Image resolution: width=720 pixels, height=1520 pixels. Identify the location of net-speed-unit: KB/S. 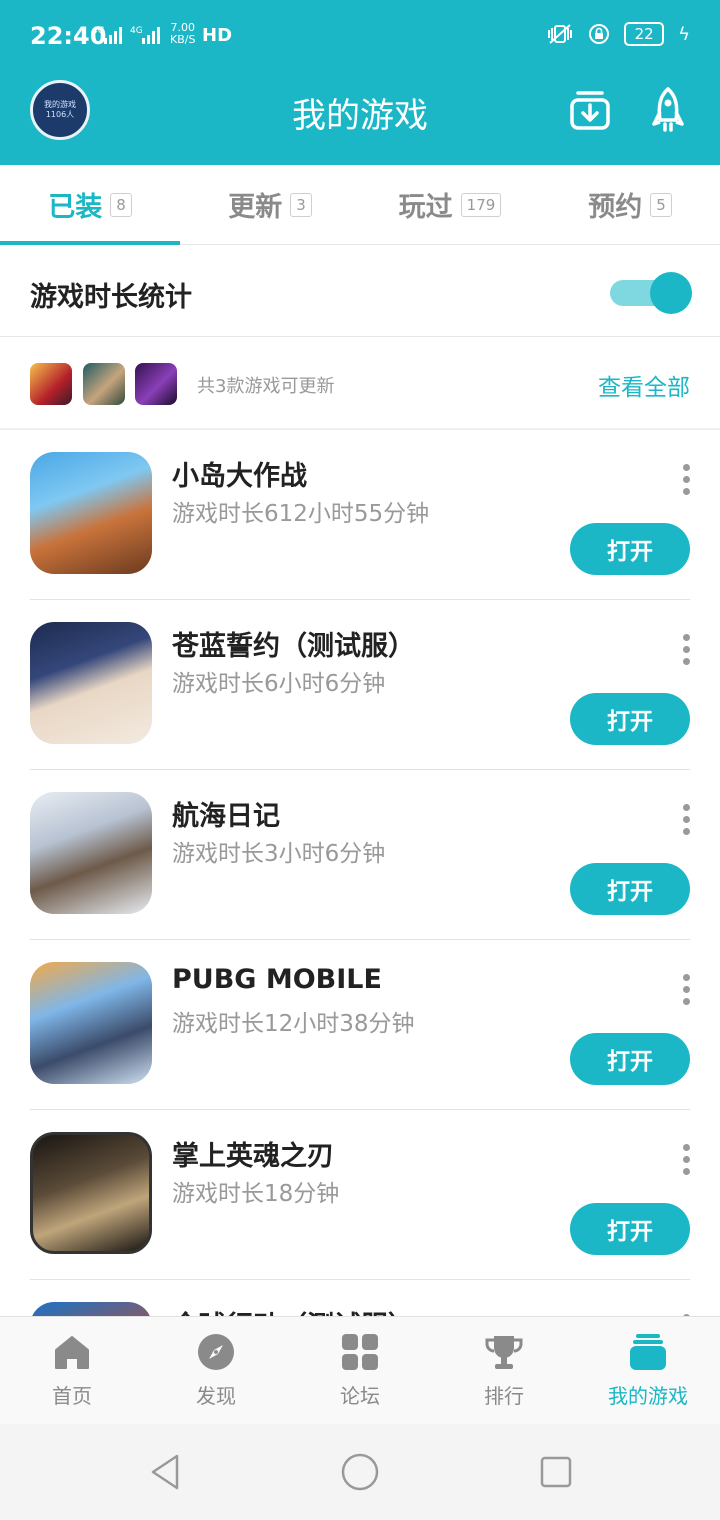
(183, 39).